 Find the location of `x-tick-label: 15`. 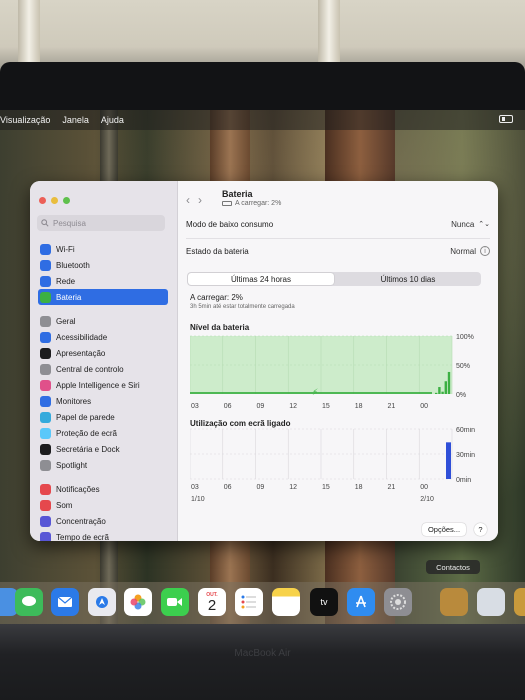

x-tick-label: 15 is located at coordinates (326, 406).